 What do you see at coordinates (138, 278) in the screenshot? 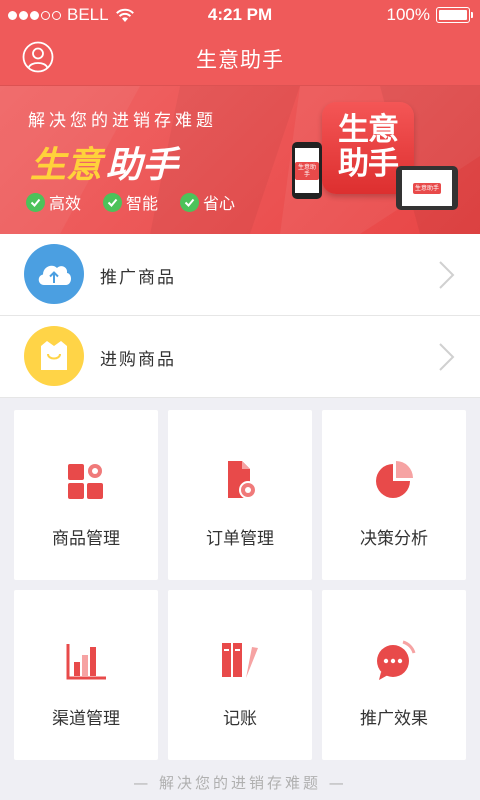
I see `list-item-label: 推广商品` at bounding box center [138, 278].